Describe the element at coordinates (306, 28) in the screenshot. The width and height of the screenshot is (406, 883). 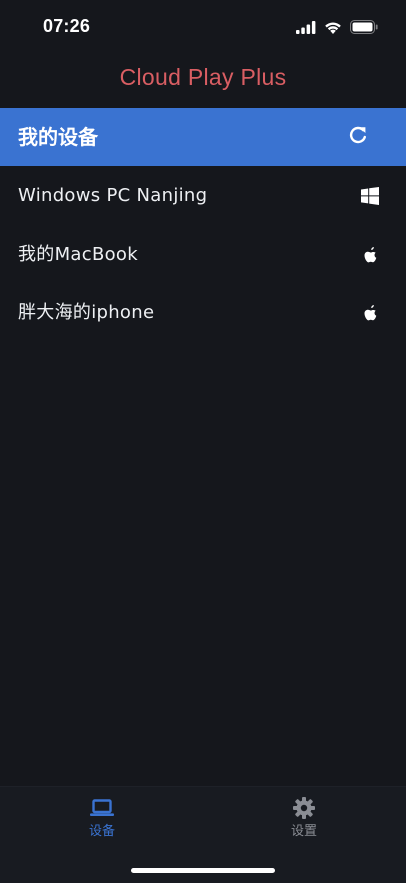
I see `cellular-signal-icon` at that location.